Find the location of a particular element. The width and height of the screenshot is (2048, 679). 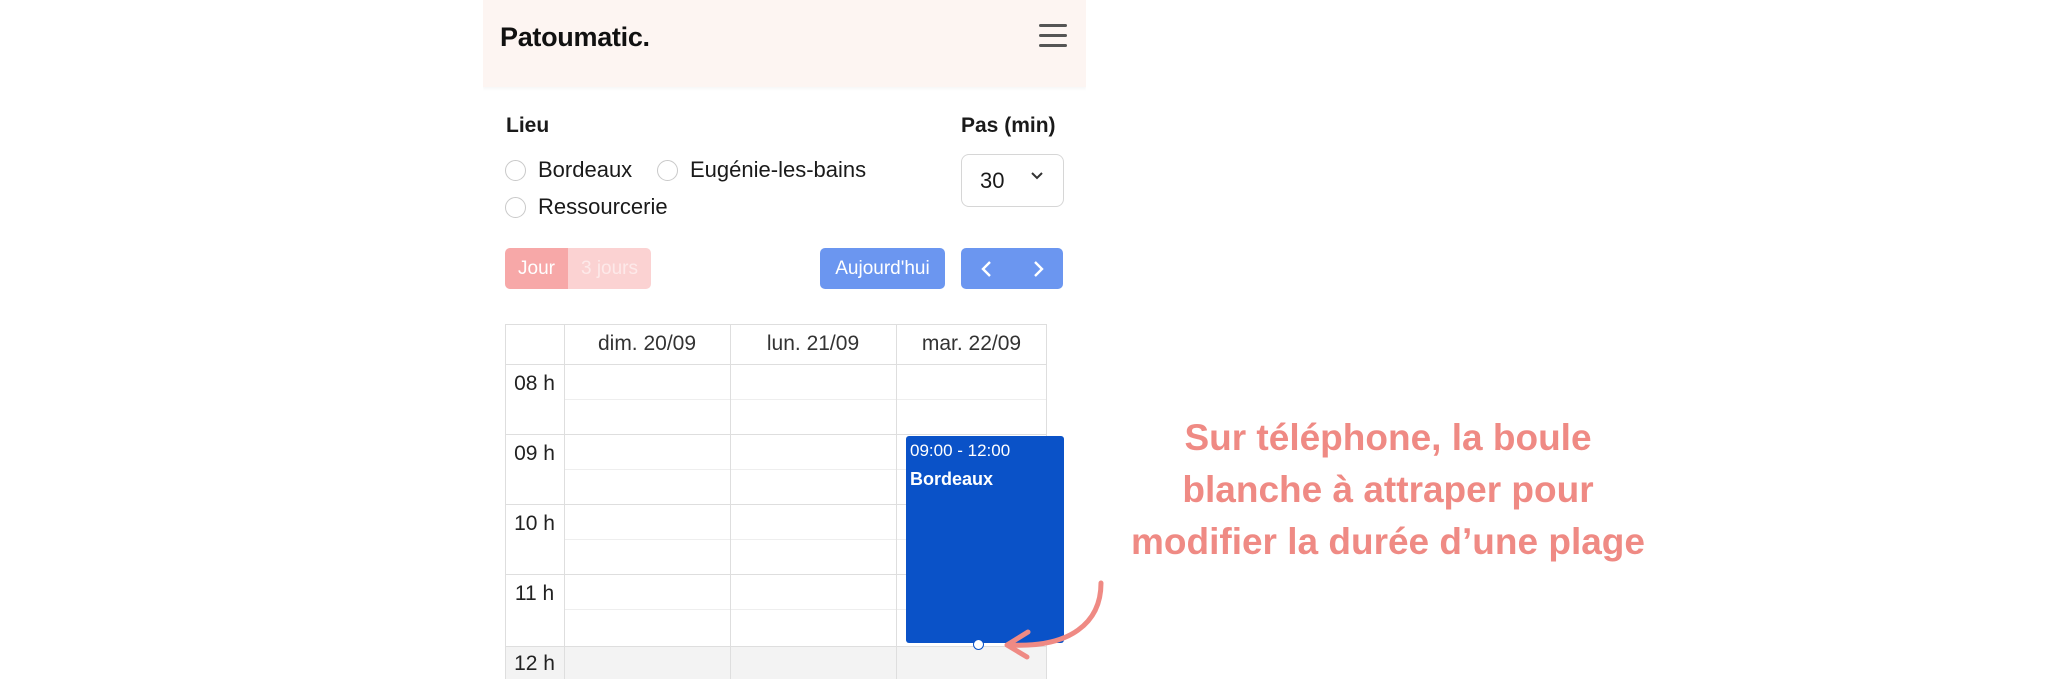

radio-ressourcerie: Ressourcerie is located at coordinates (586, 207).